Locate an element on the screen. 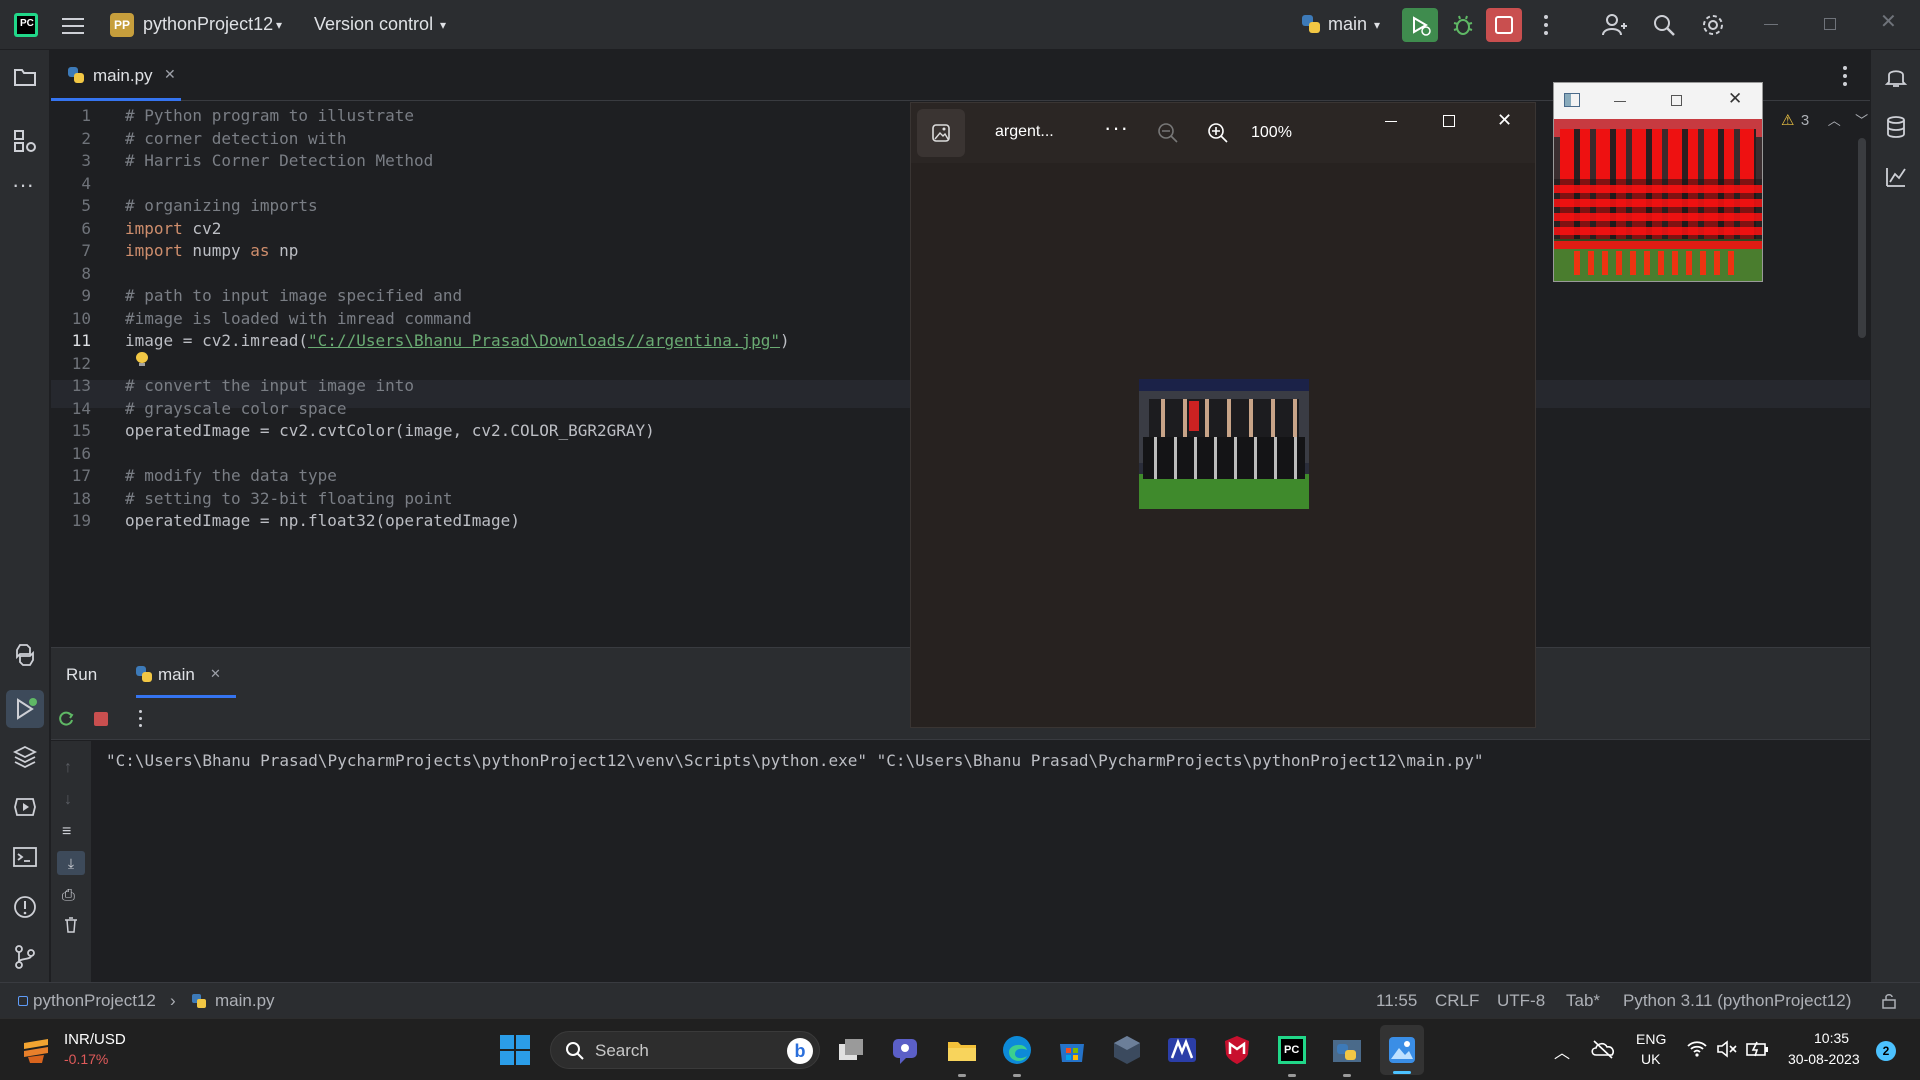 Image resolution: width=1920 pixels, height=1080 pixels. run-tab-close-icon: ✕ is located at coordinates (215, 674).